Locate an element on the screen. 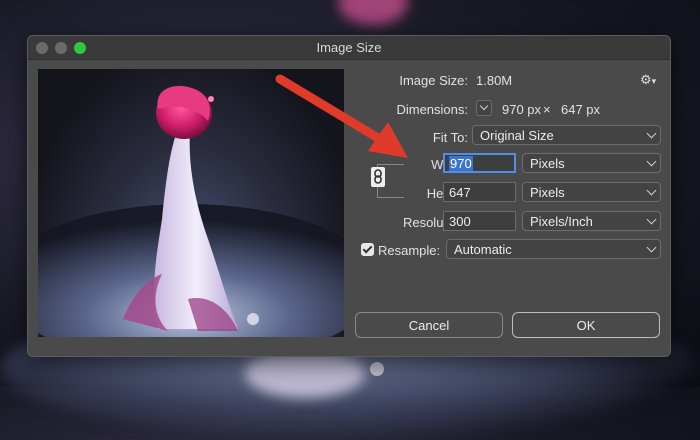 This screenshot has width=700, height=440. title-bar: Image Size is located at coordinates (349, 48).